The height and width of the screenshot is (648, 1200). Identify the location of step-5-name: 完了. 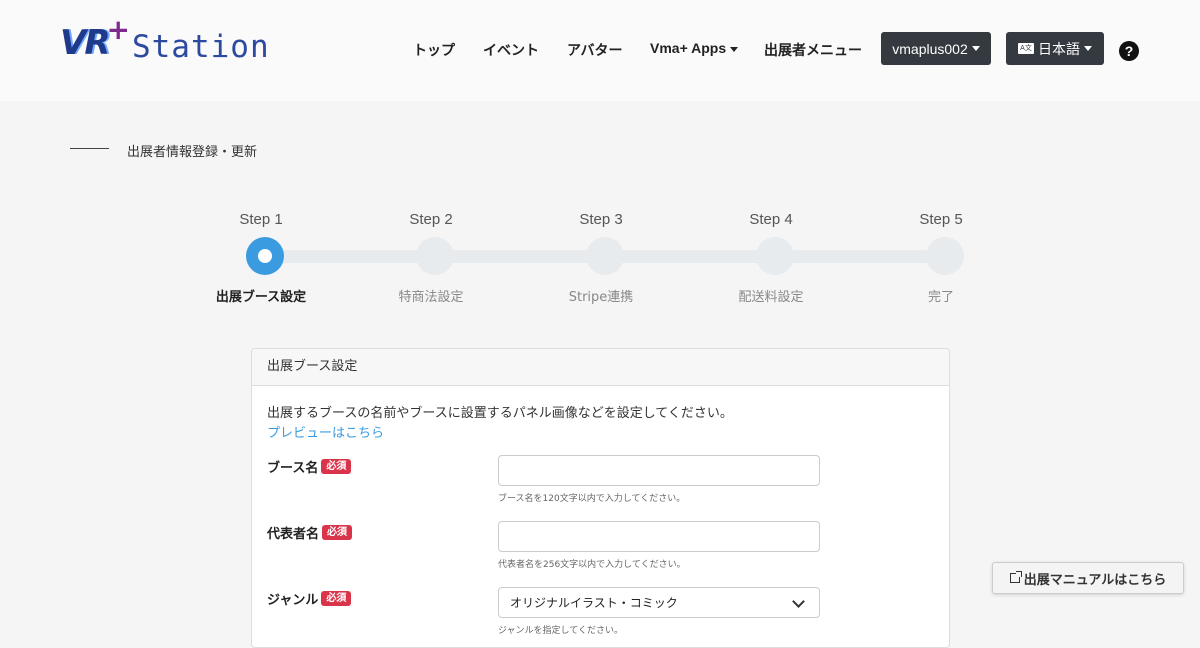
(940, 297).